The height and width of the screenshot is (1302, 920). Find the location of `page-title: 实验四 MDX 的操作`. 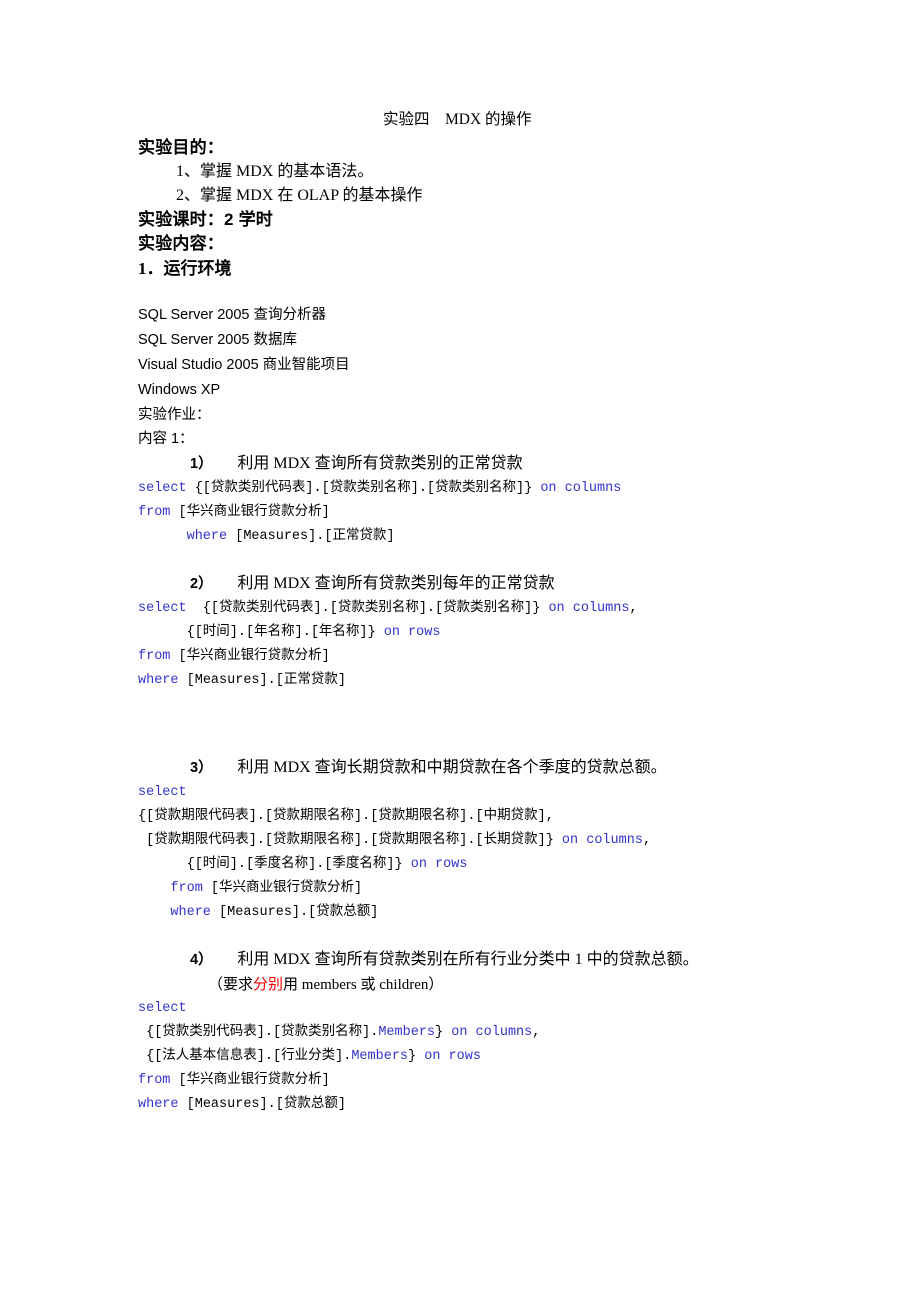

page-title: 实验四 MDX 的操作 is located at coordinates (457, 119).